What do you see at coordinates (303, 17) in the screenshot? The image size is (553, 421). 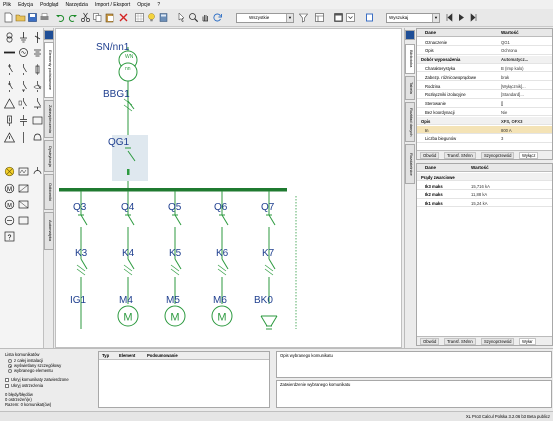 I see `filter-apply-icon` at bounding box center [303, 17].